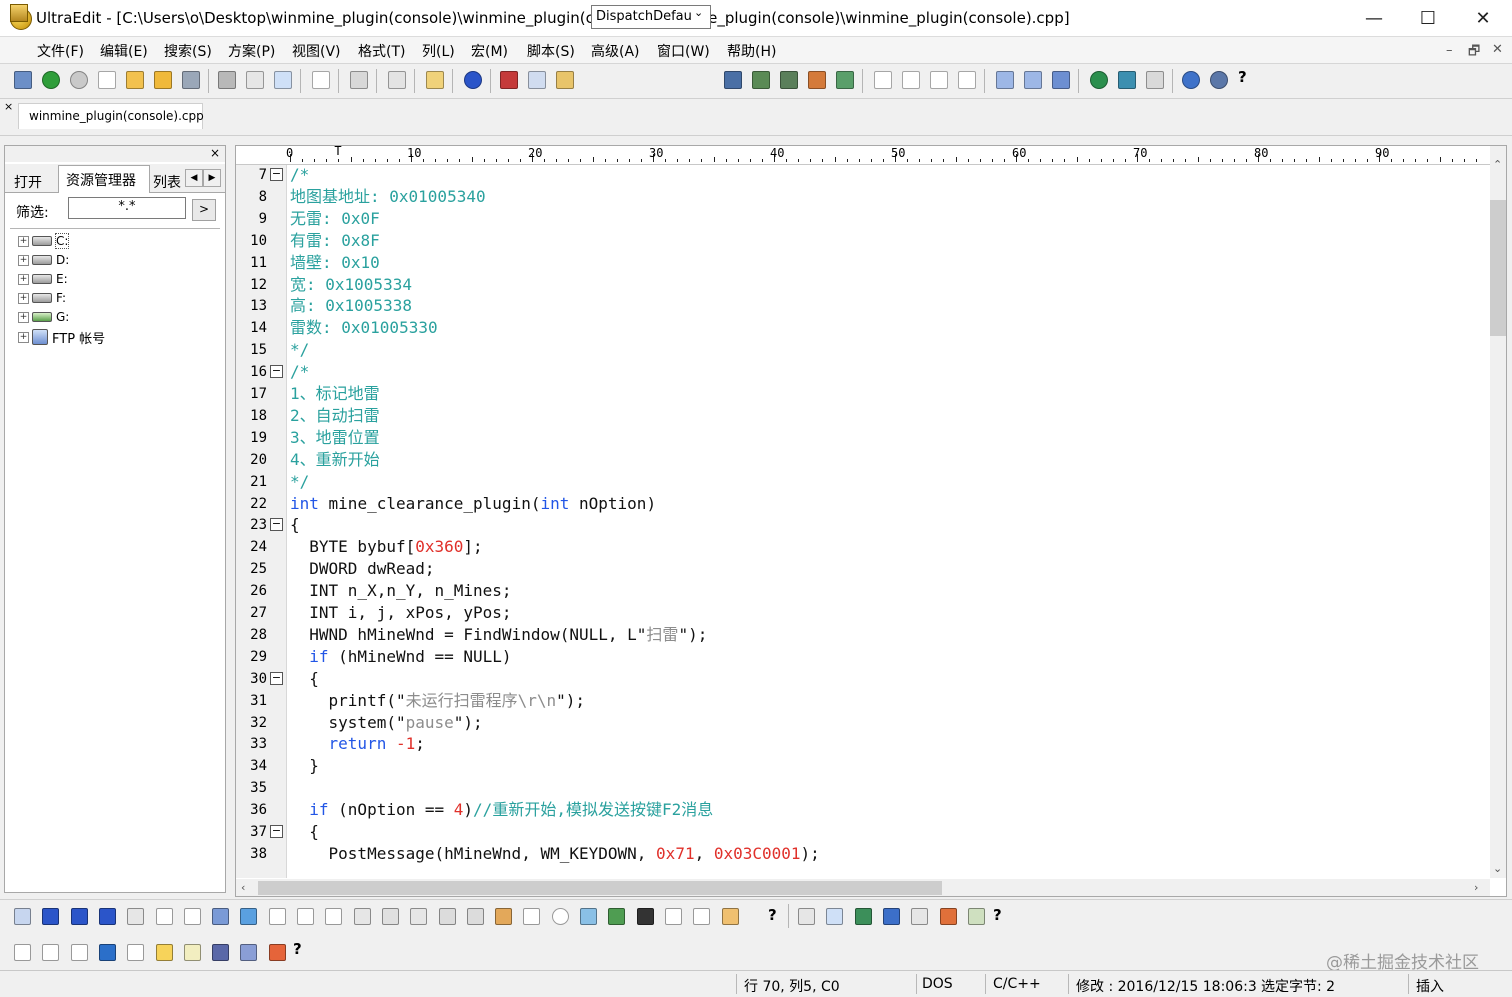 This screenshot has height=997, width=1512. I want to click on copy-icon, so click(537, 80).